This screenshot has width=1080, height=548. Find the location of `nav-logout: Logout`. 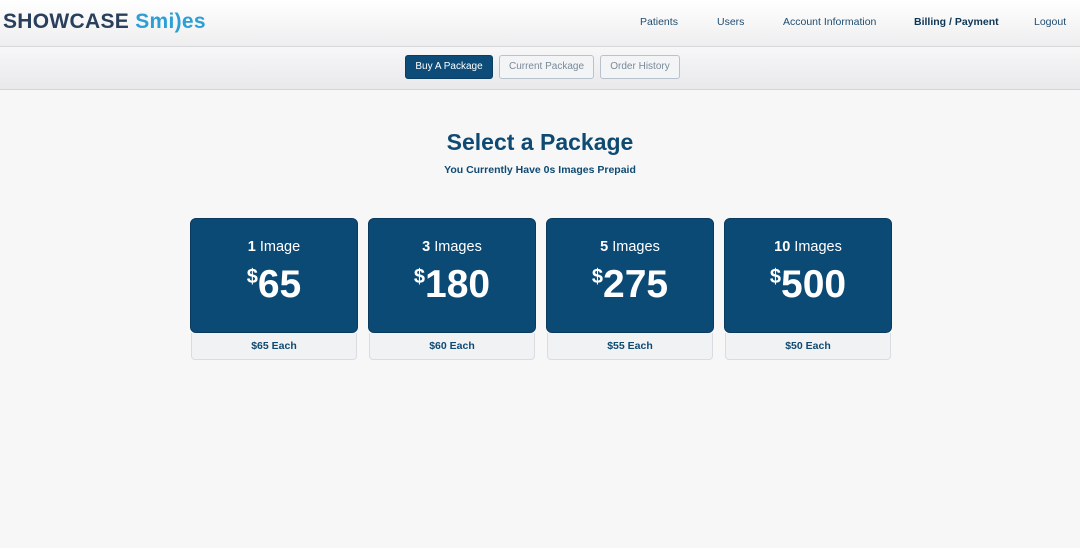

nav-logout: Logout is located at coordinates (1050, 22).